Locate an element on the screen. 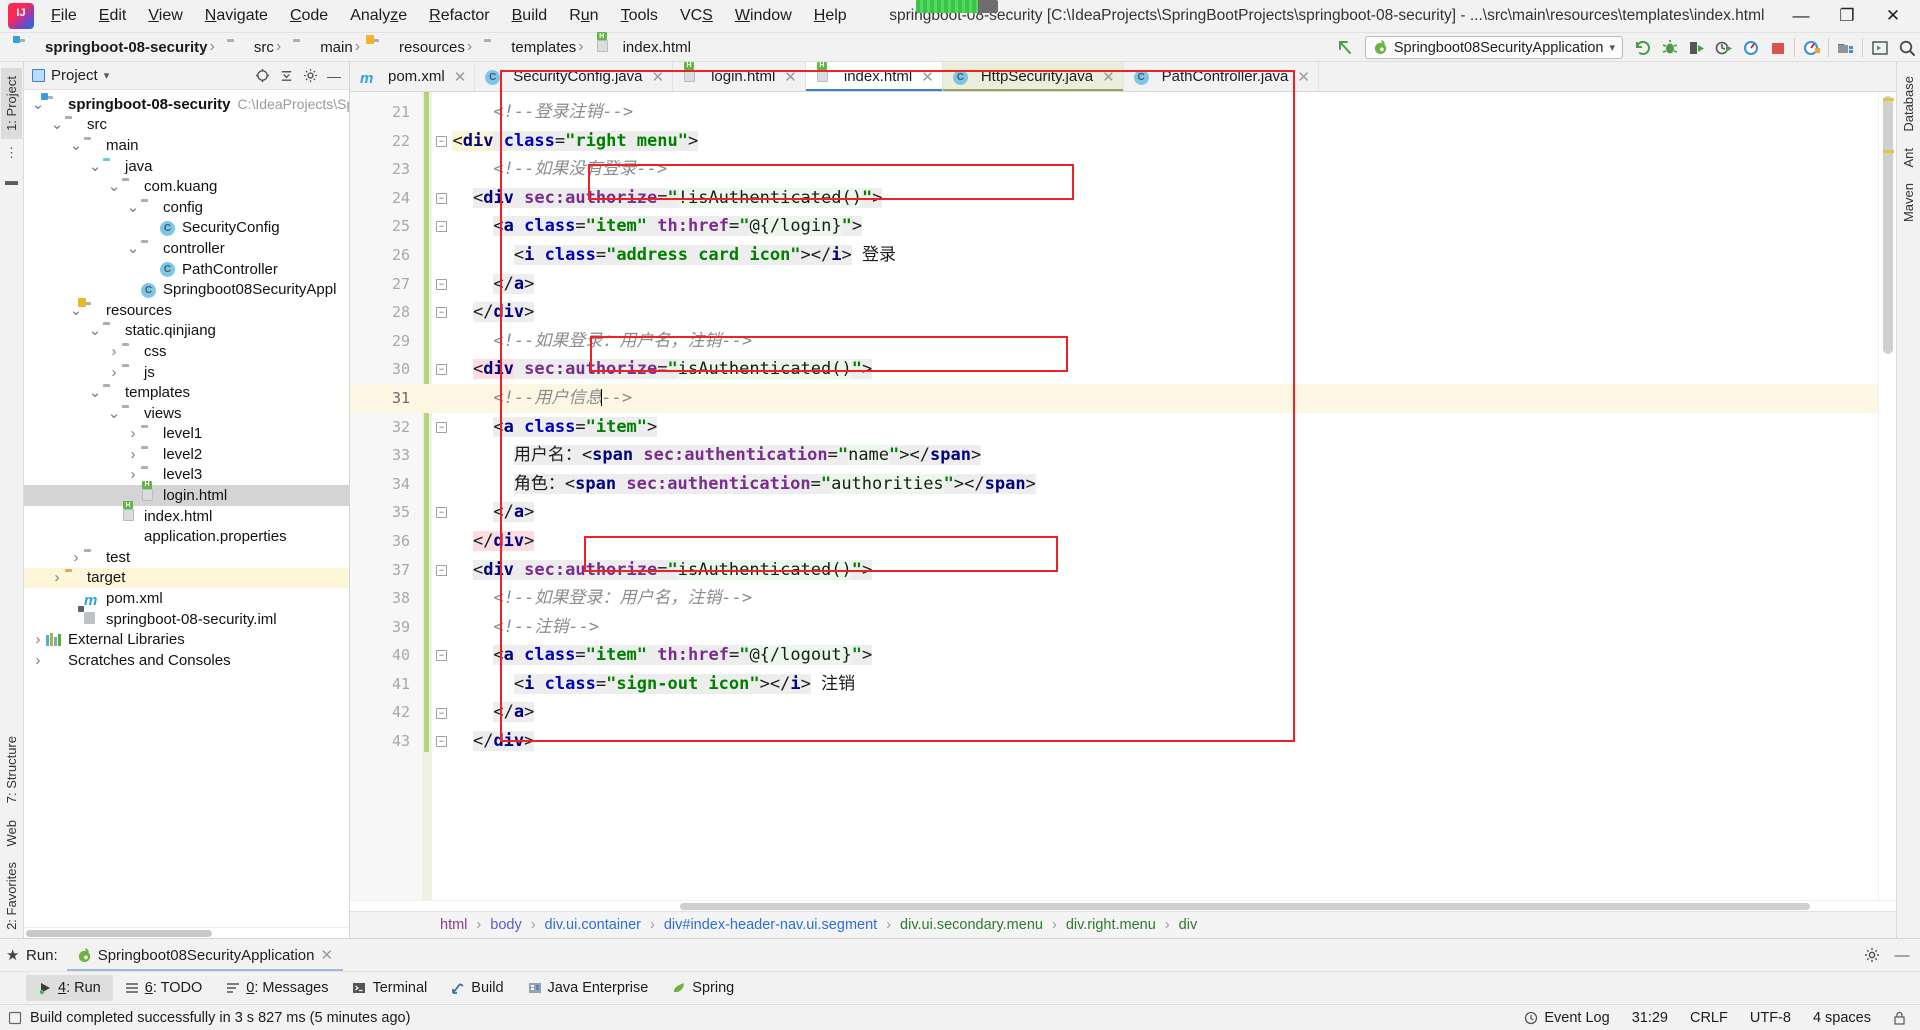  line-number: 25 is located at coordinates (386, 226).